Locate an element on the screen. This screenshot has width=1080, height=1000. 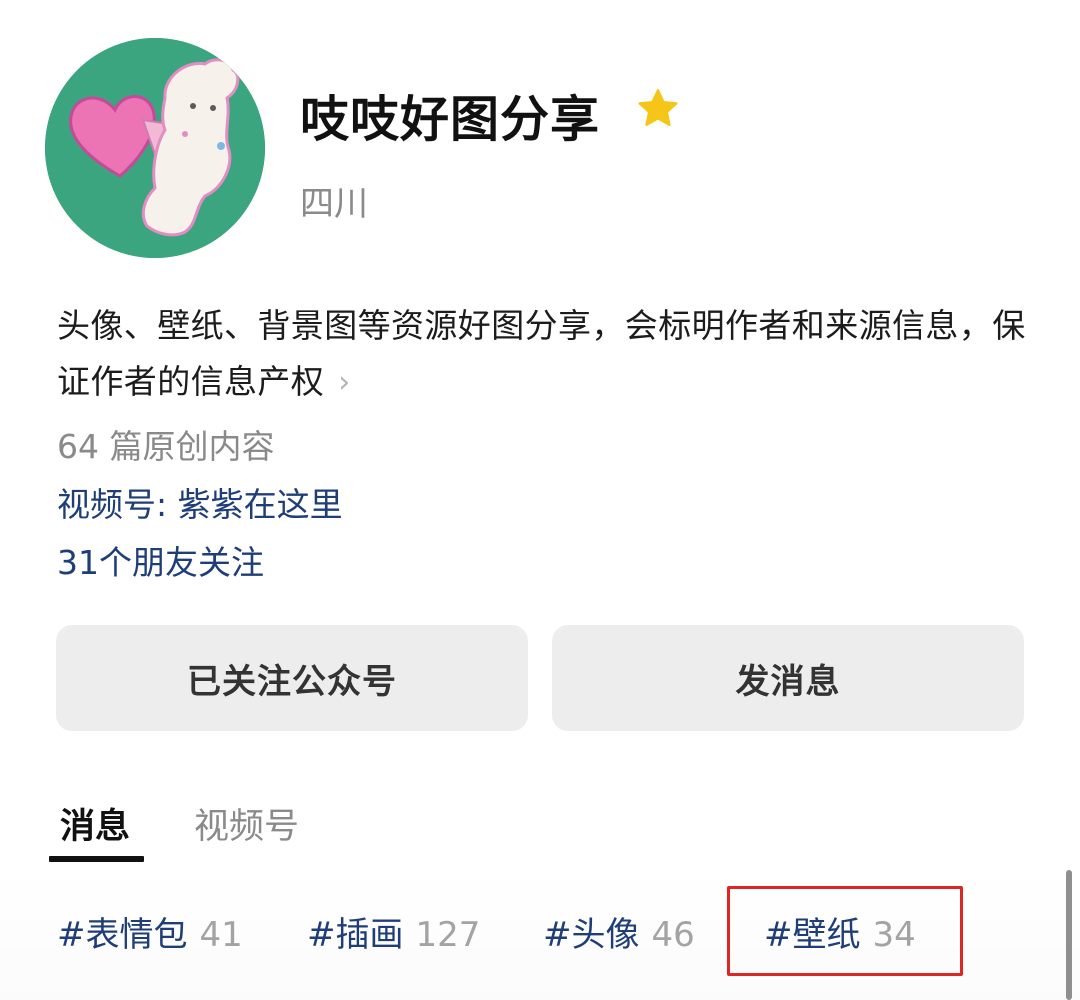
avatar is located at coordinates (155, 148).